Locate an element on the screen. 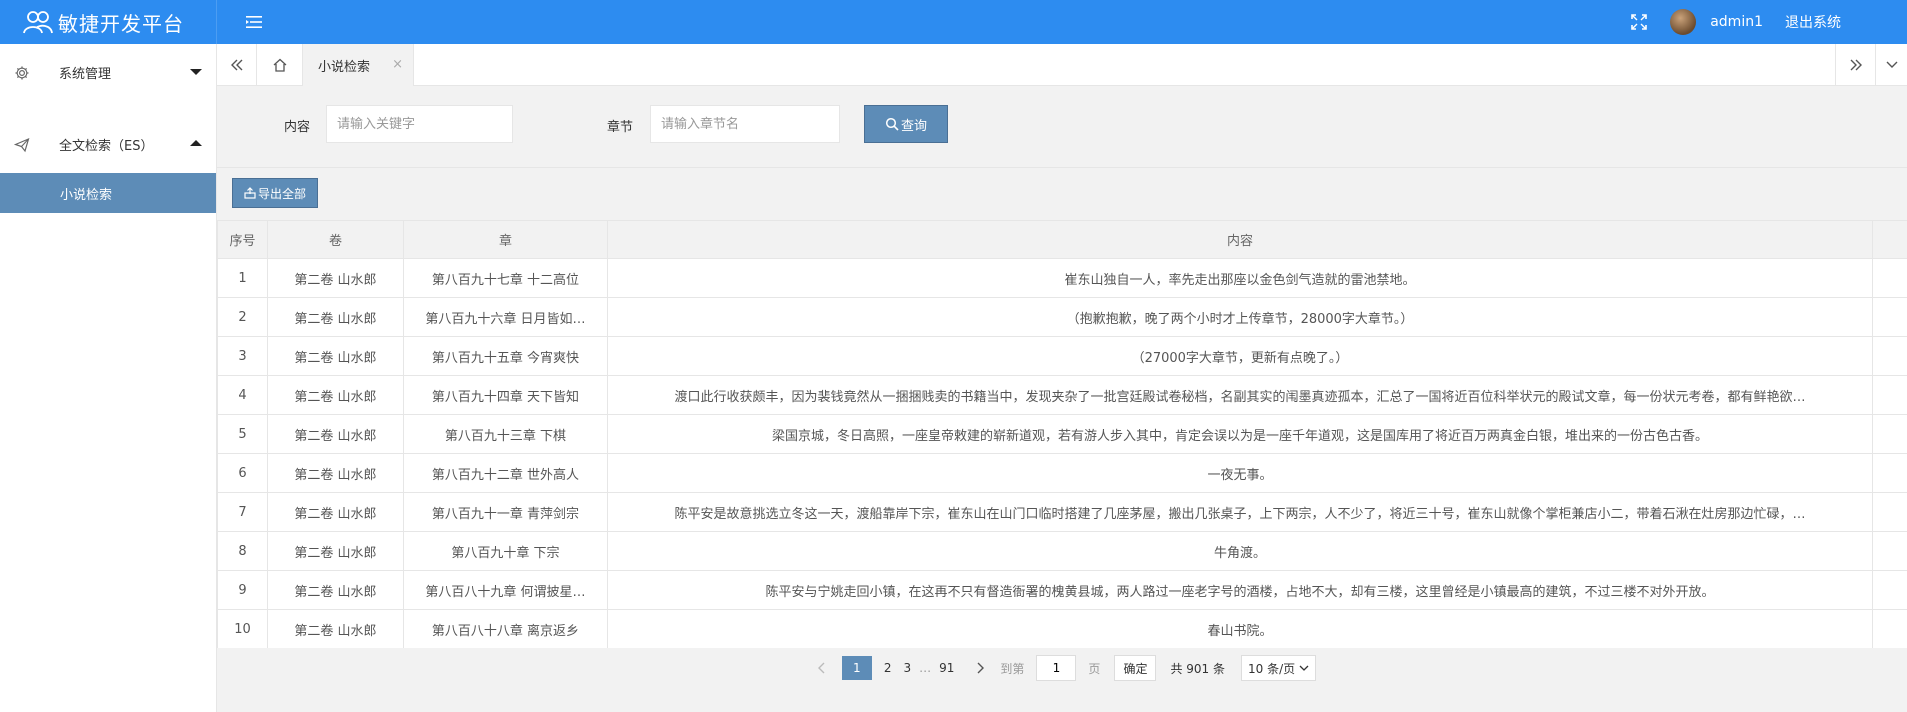 This screenshot has height=712, width=1907. content-label: 内容 is located at coordinates (297, 127).